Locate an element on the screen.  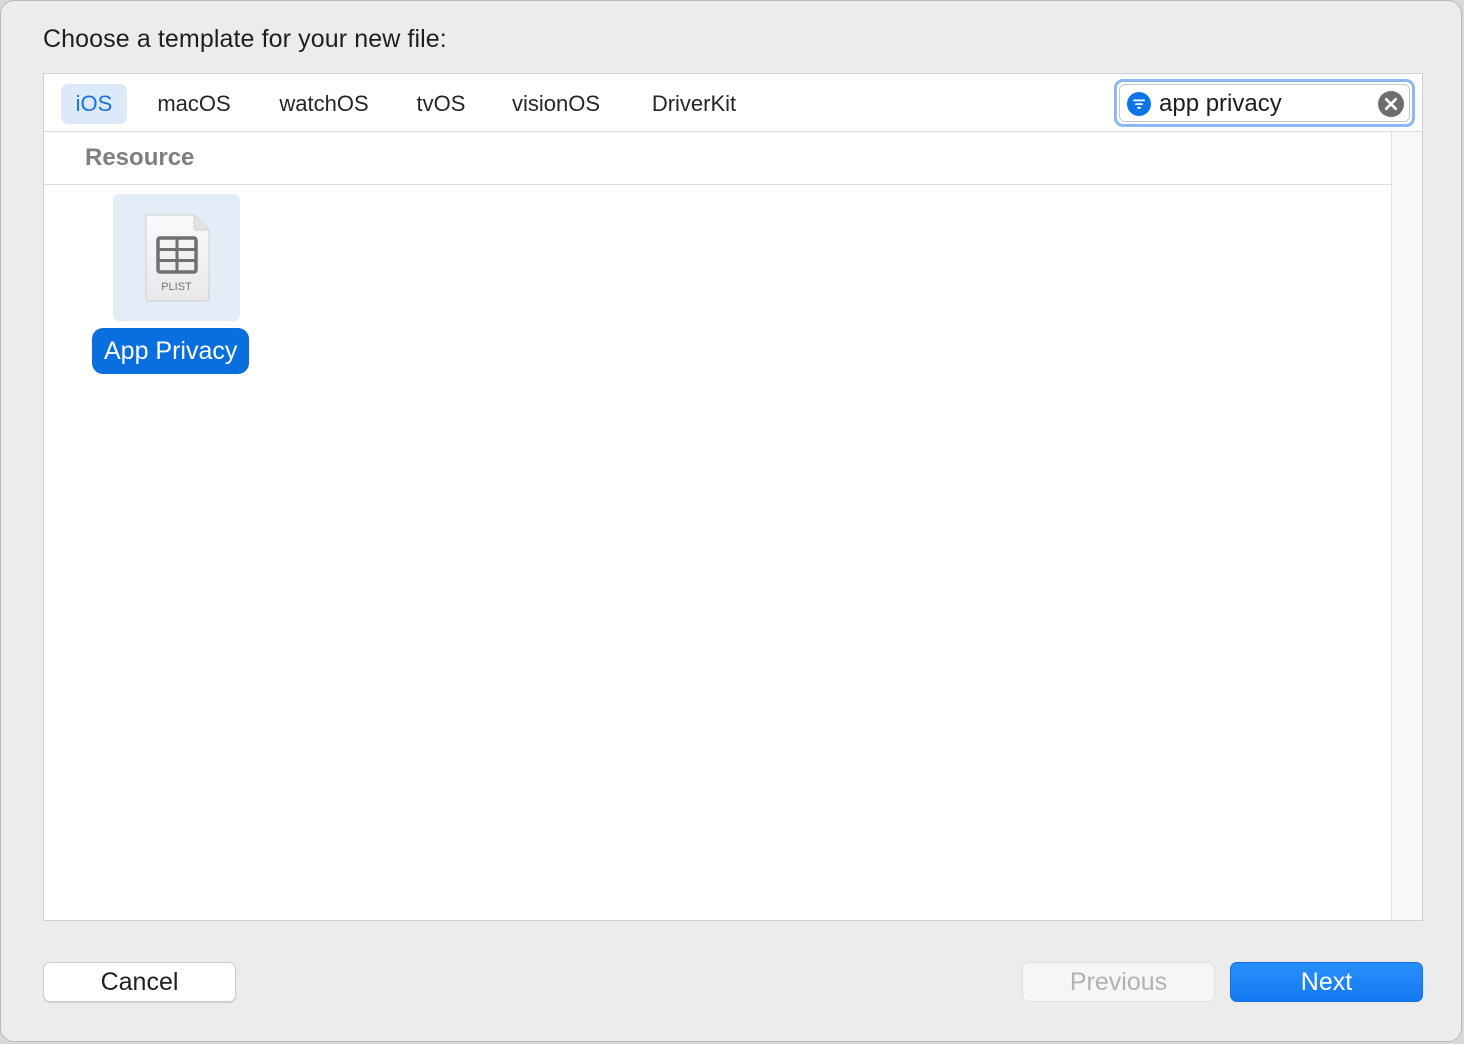
clear-icon is located at coordinates (1391, 104).